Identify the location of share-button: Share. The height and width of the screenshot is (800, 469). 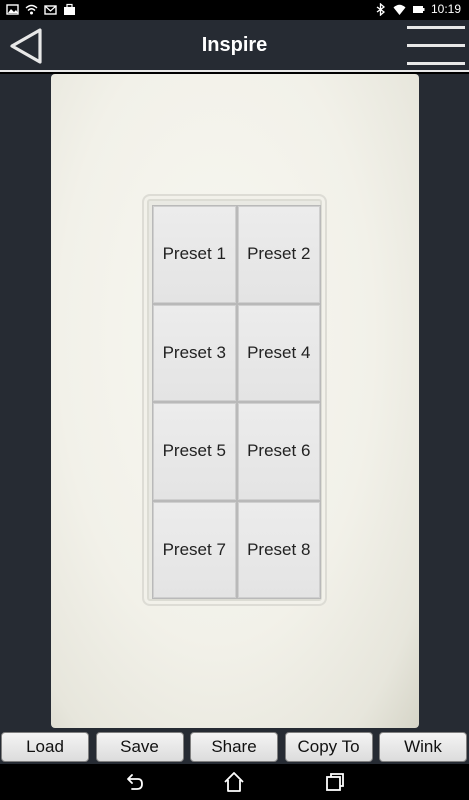
(234, 747).